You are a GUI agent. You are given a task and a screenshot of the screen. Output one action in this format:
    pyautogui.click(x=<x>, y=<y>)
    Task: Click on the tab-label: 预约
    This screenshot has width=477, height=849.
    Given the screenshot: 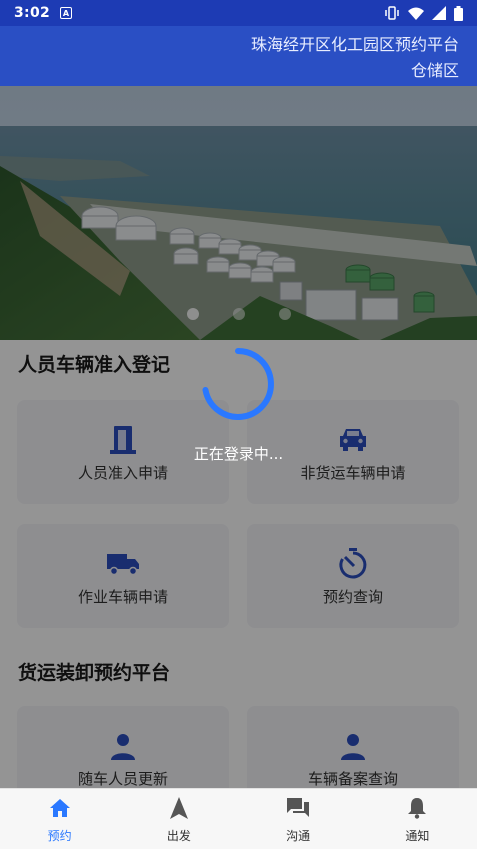 What is the action you would take?
    pyautogui.click(x=59, y=836)
    